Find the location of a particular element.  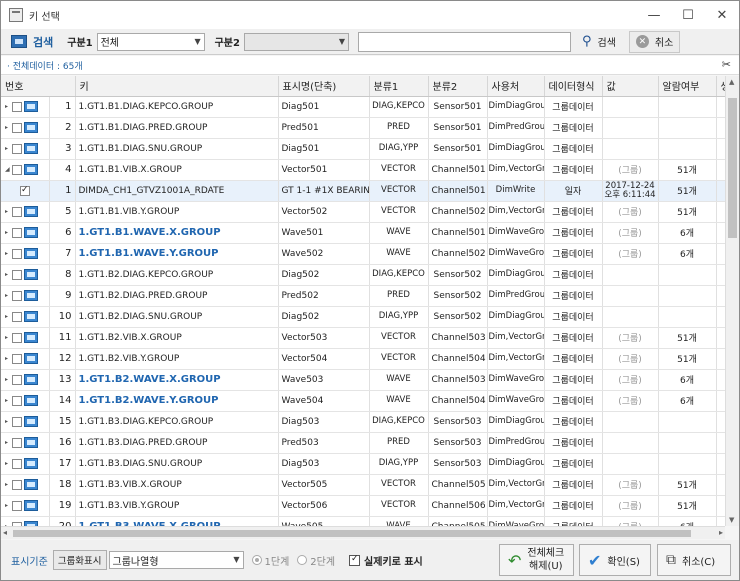

row-controls: ▸ is located at coordinates (25, 275).